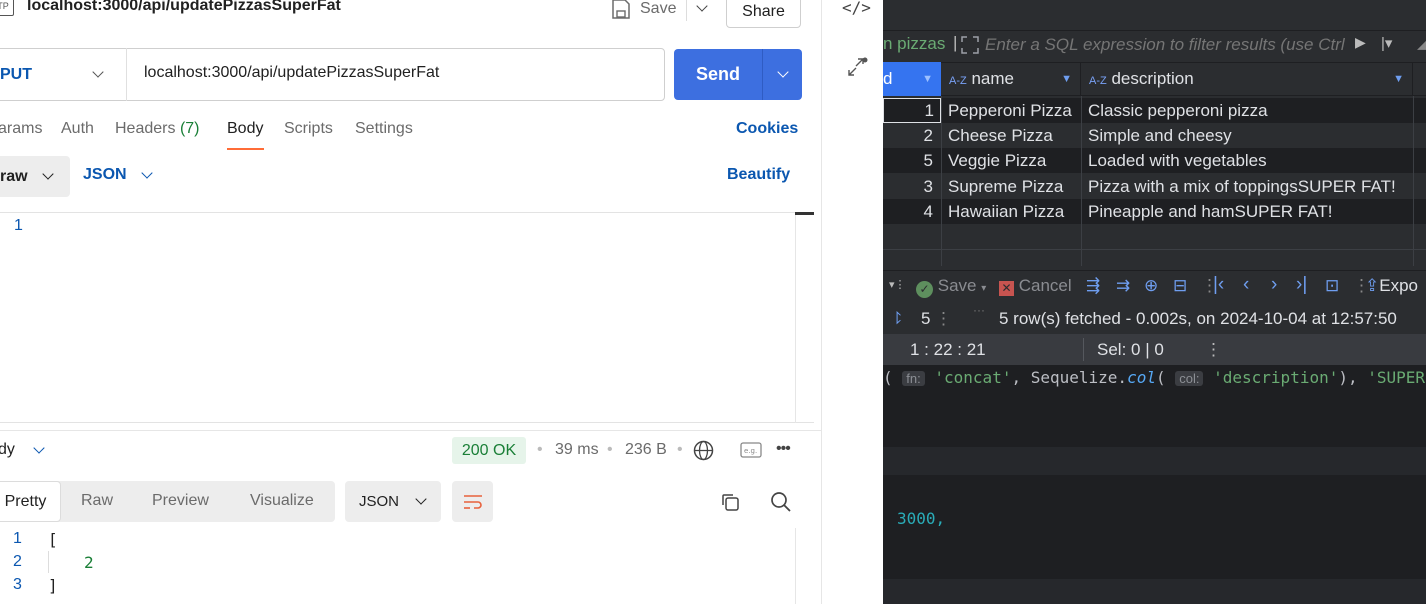  Describe the element at coordinates (1372, 285) in the screenshot. I see `export-icon: ⇪` at that location.